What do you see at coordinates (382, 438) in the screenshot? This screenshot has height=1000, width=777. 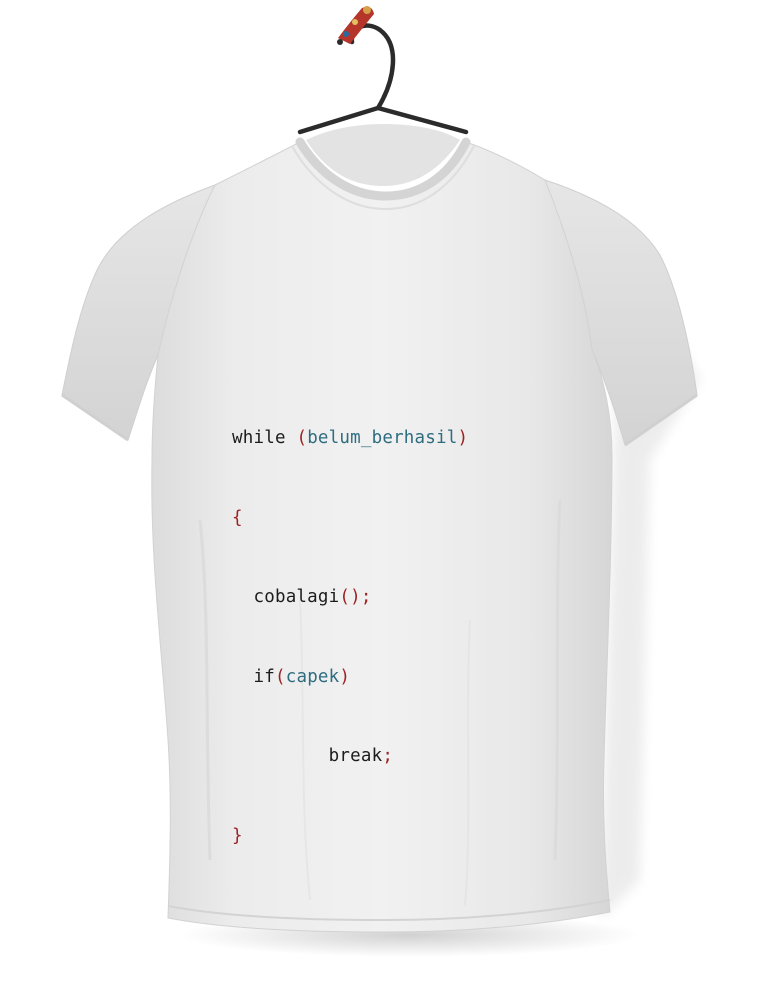 I see `condition-belum-berhasil: belum_berhasil` at bounding box center [382, 438].